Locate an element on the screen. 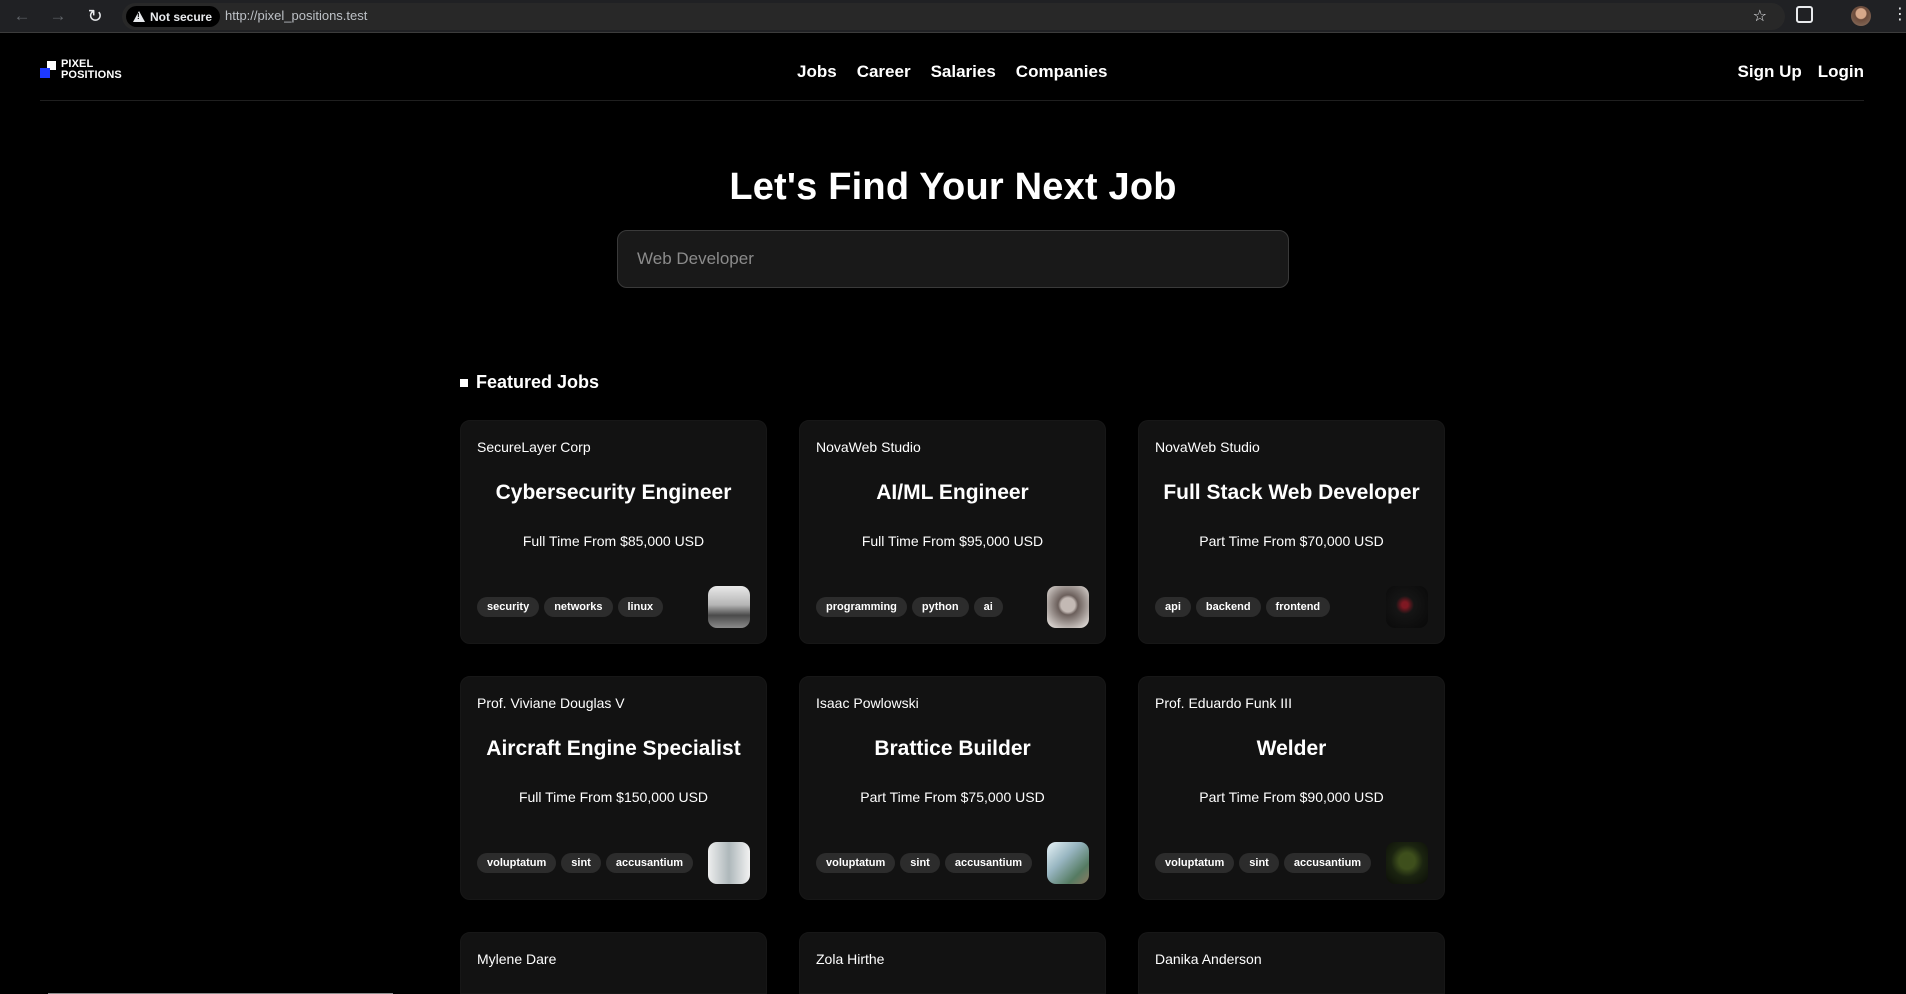  nav-career: Career is located at coordinates (884, 72).